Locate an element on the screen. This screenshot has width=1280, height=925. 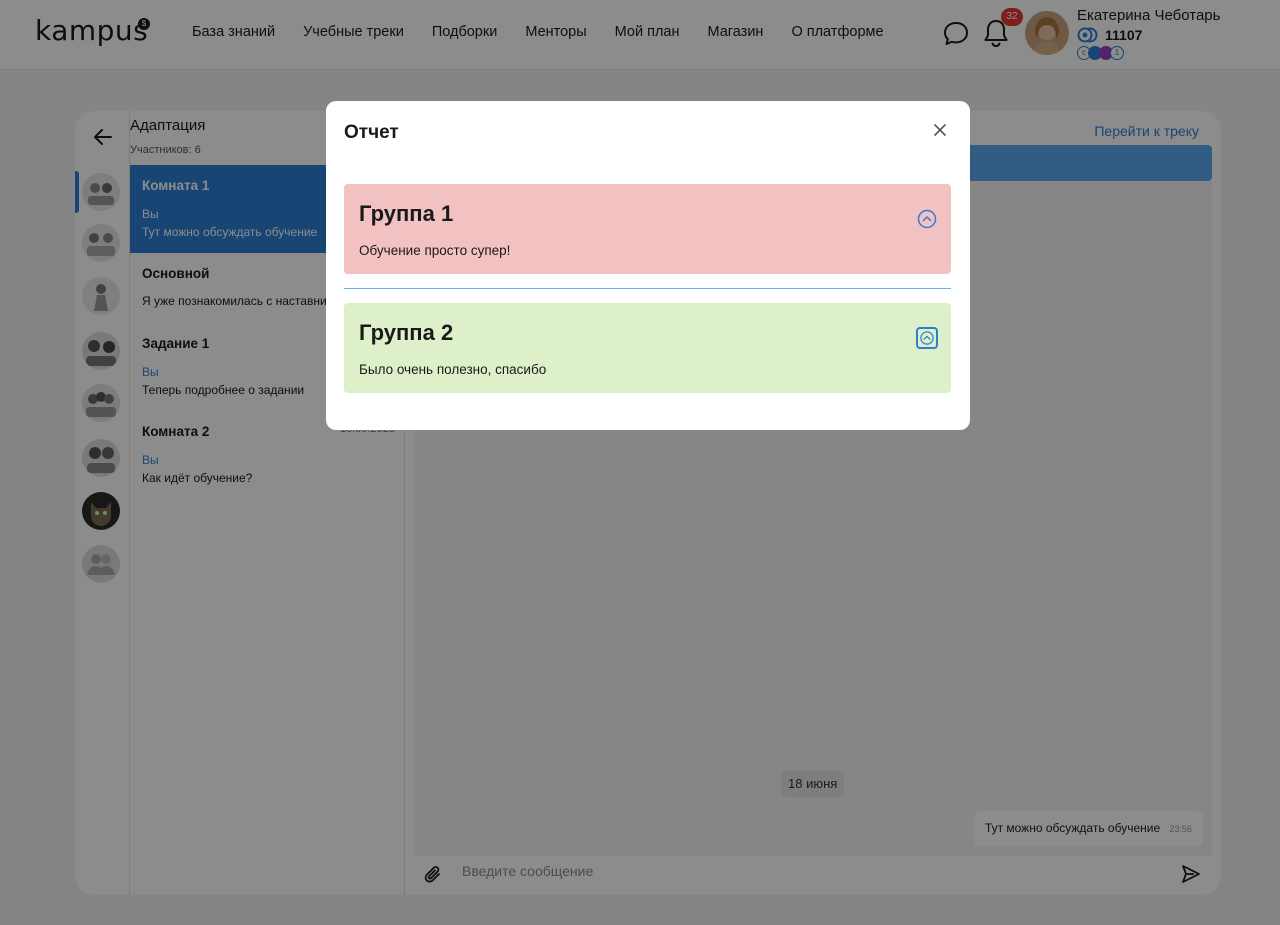
close-icon is located at coordinates (940, 130).